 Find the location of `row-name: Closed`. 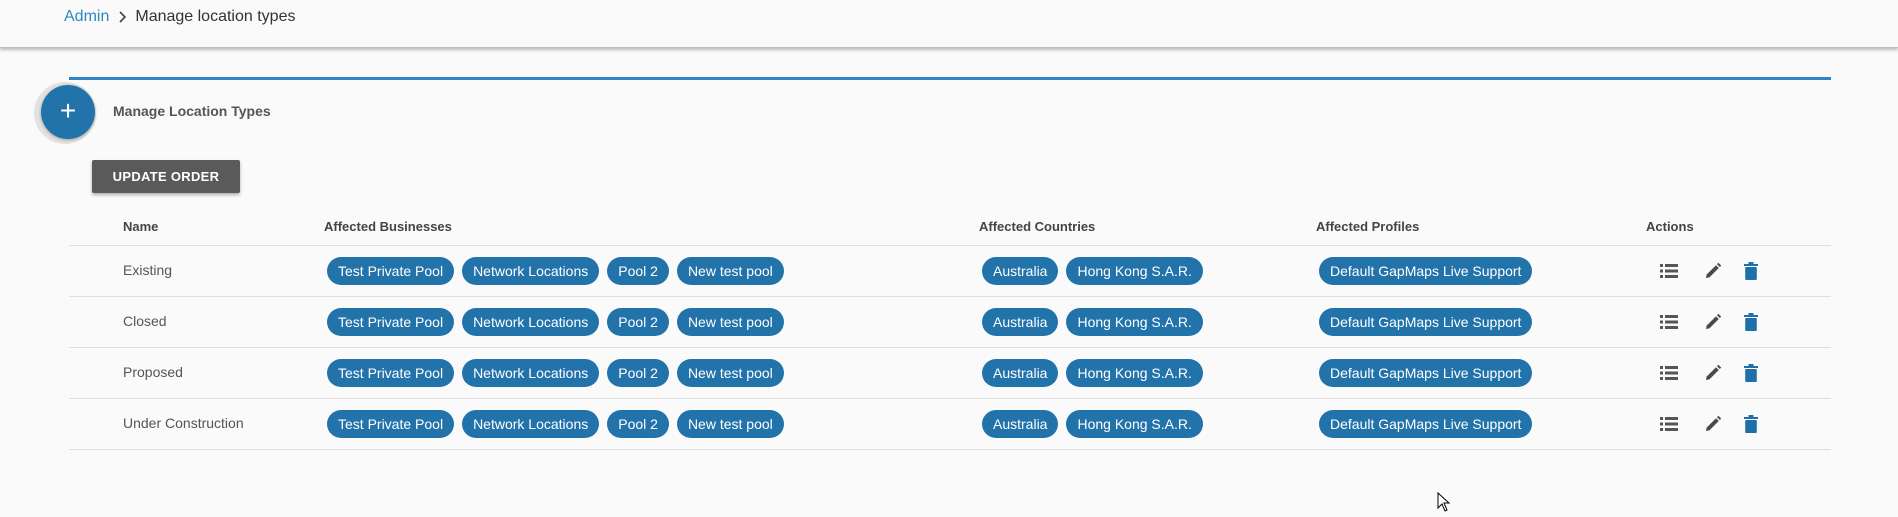

row-name: Closed is located at coordinates (145, 321).